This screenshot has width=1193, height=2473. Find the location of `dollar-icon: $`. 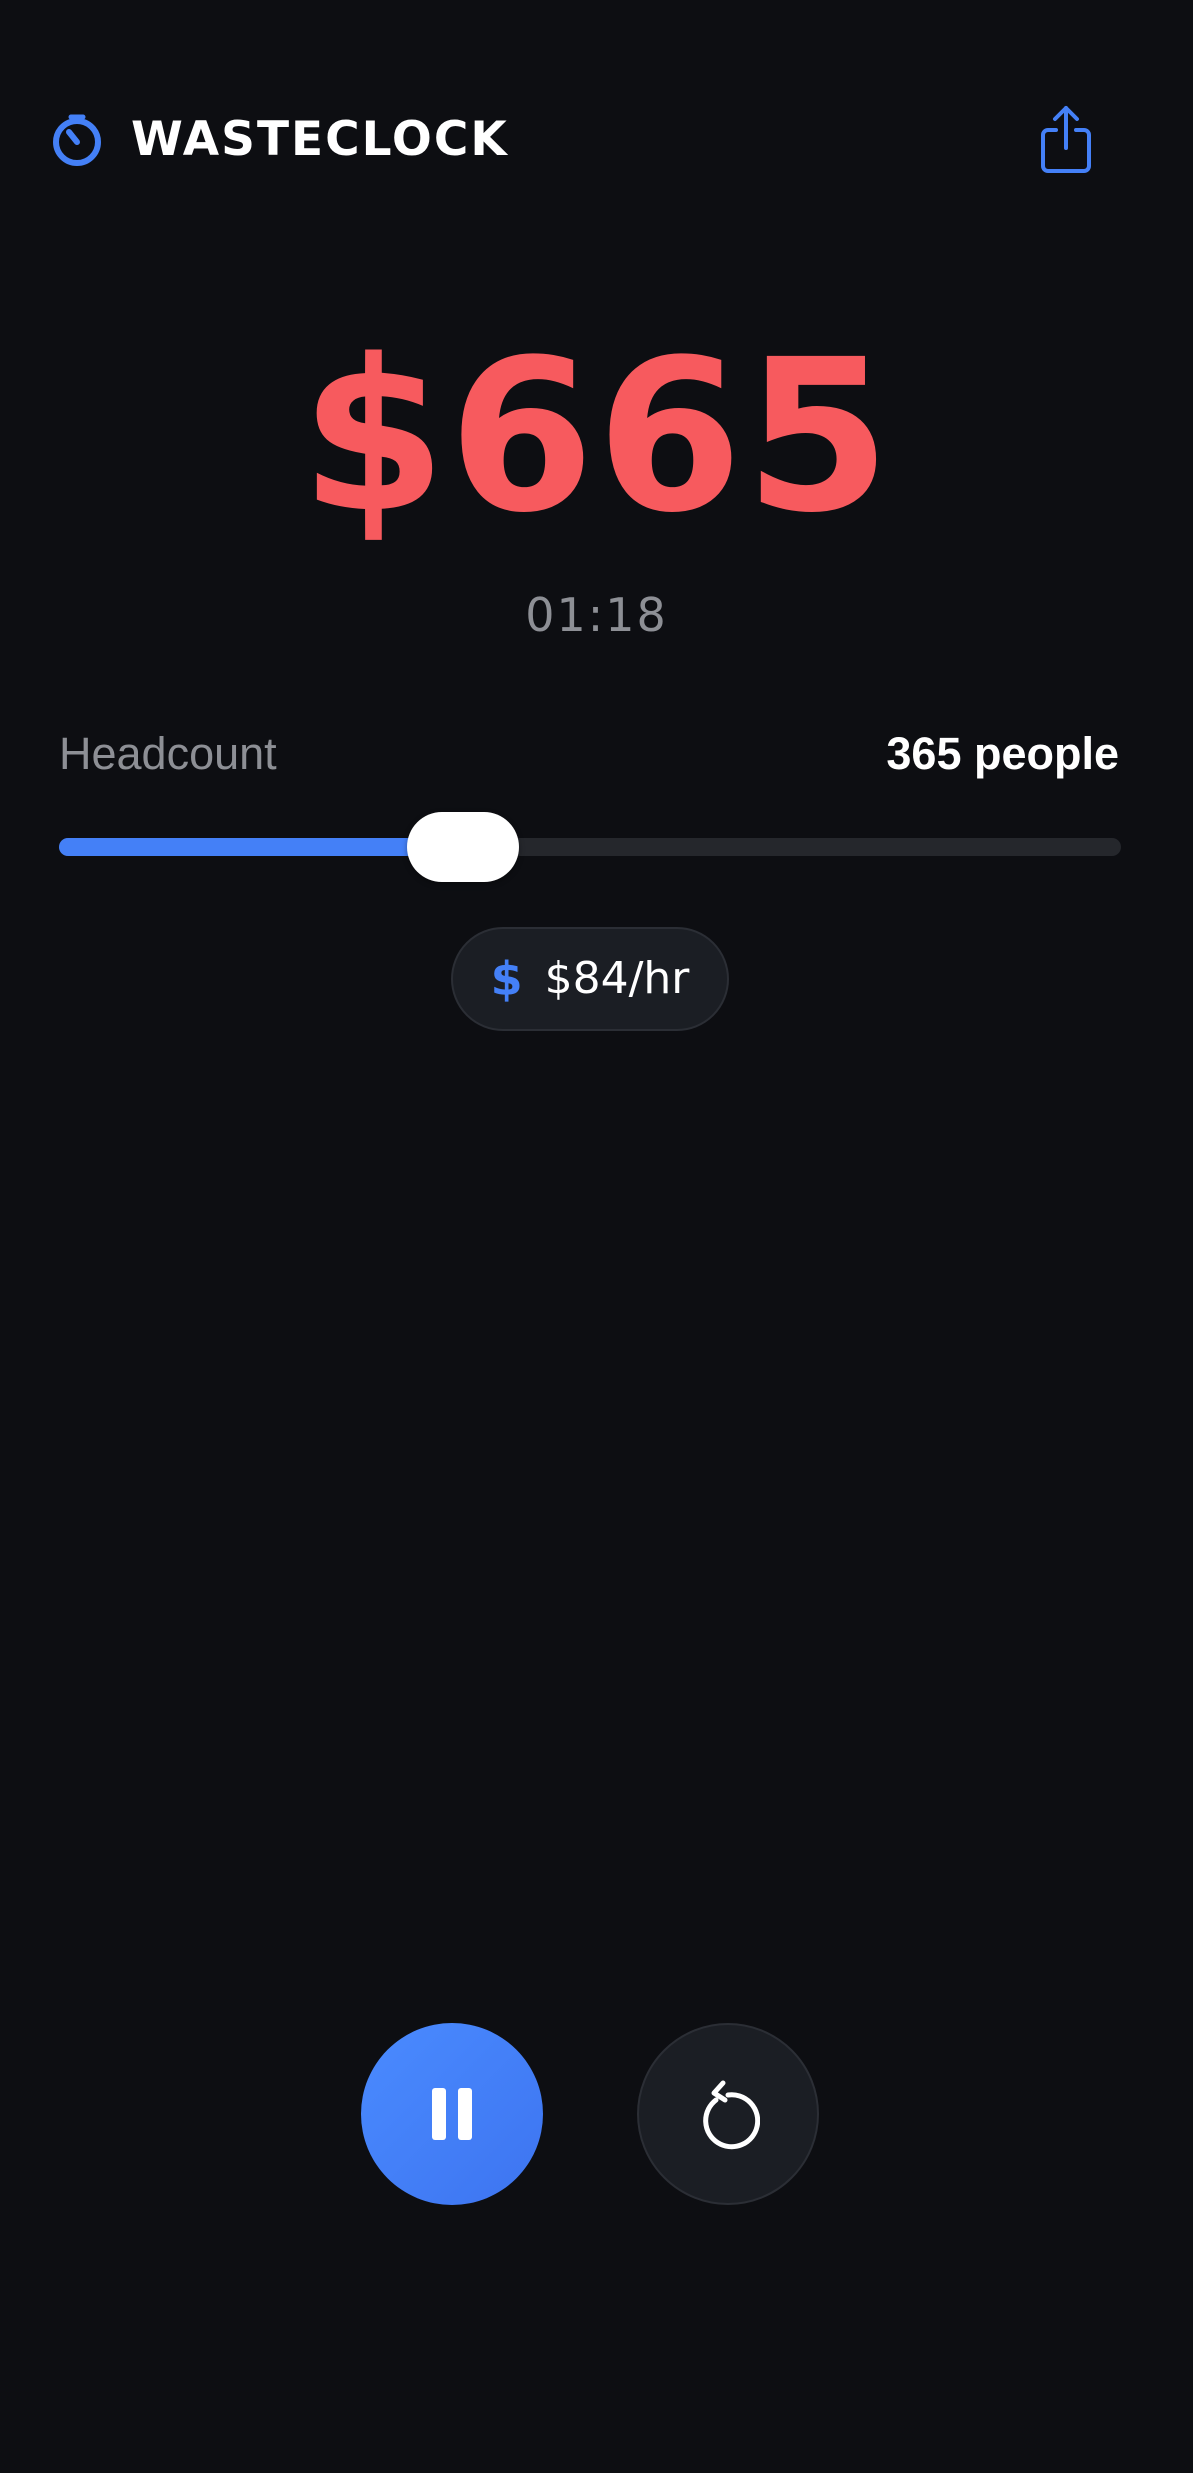

dollar-icon: $ is located at coordinates (506, 979).